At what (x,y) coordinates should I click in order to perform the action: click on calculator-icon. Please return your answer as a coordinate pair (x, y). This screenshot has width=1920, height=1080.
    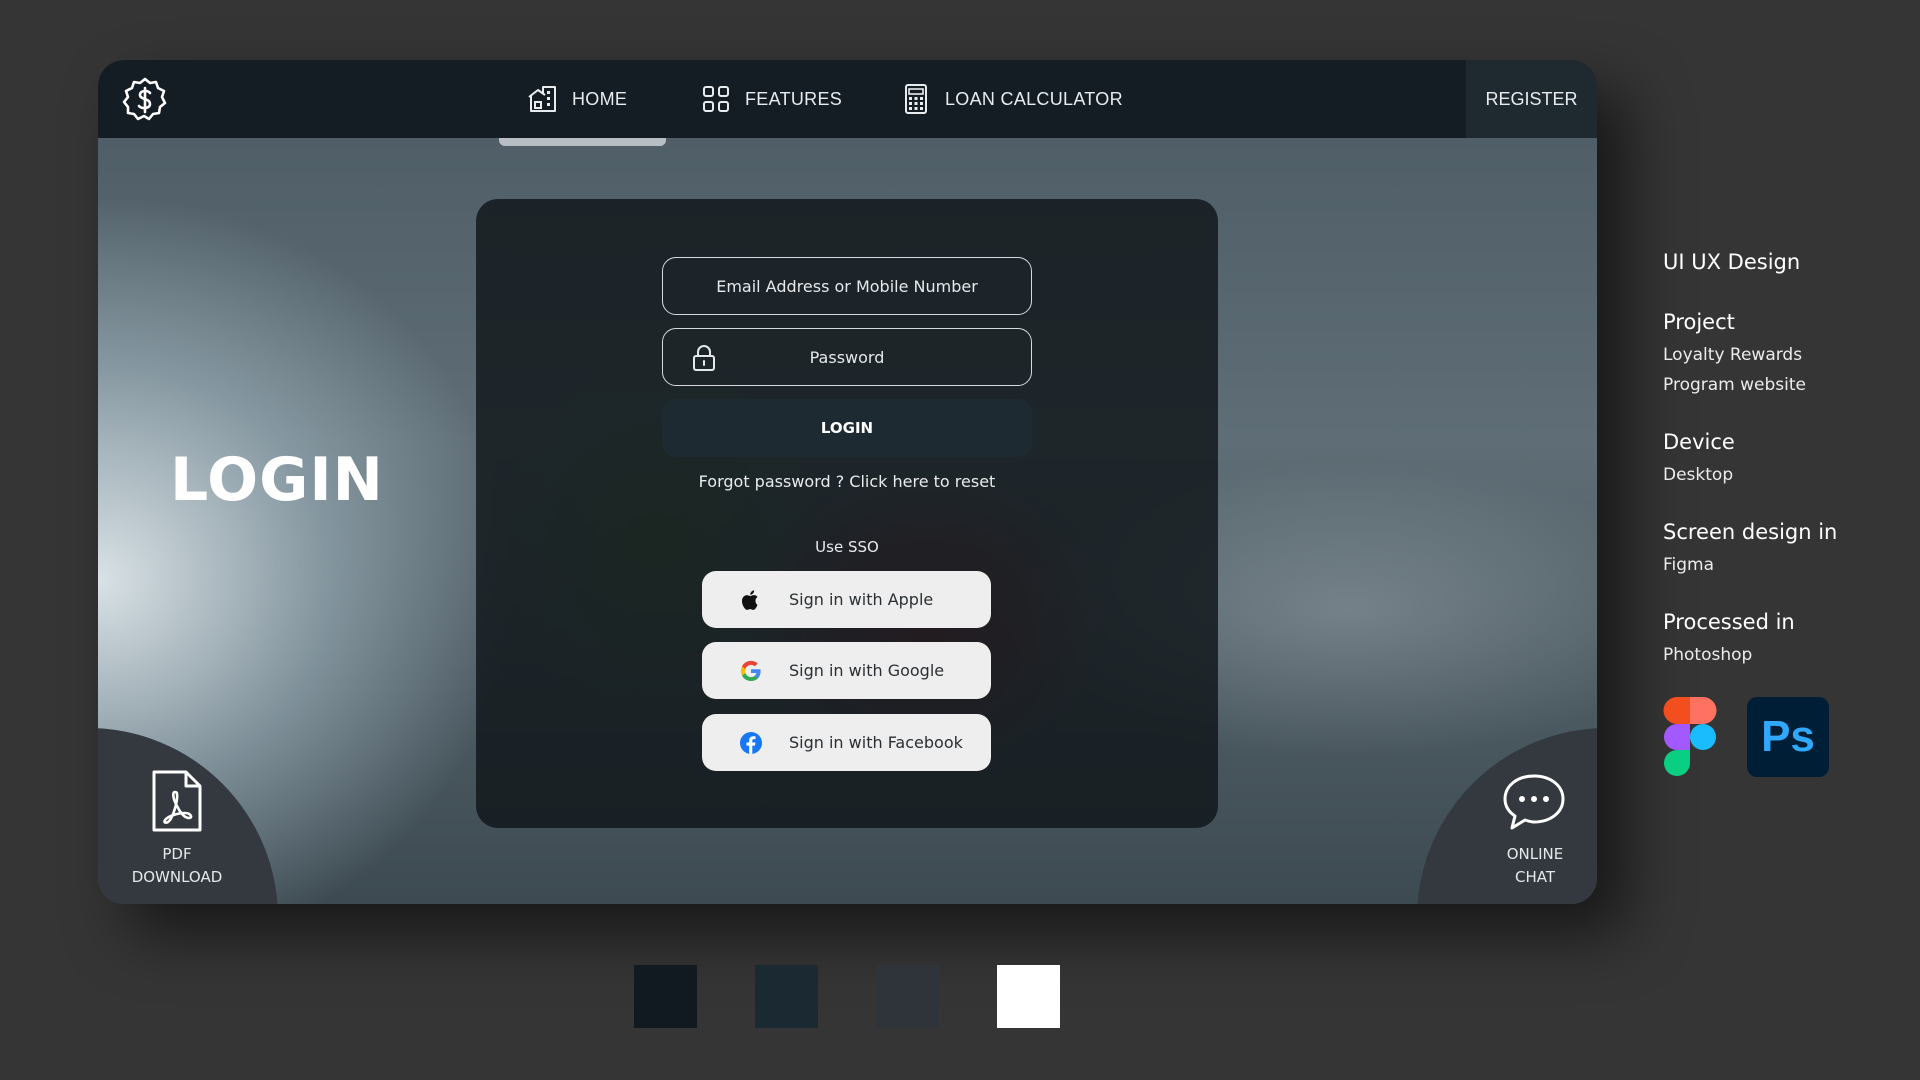
    Looking at the image, I should click on (916, 99).